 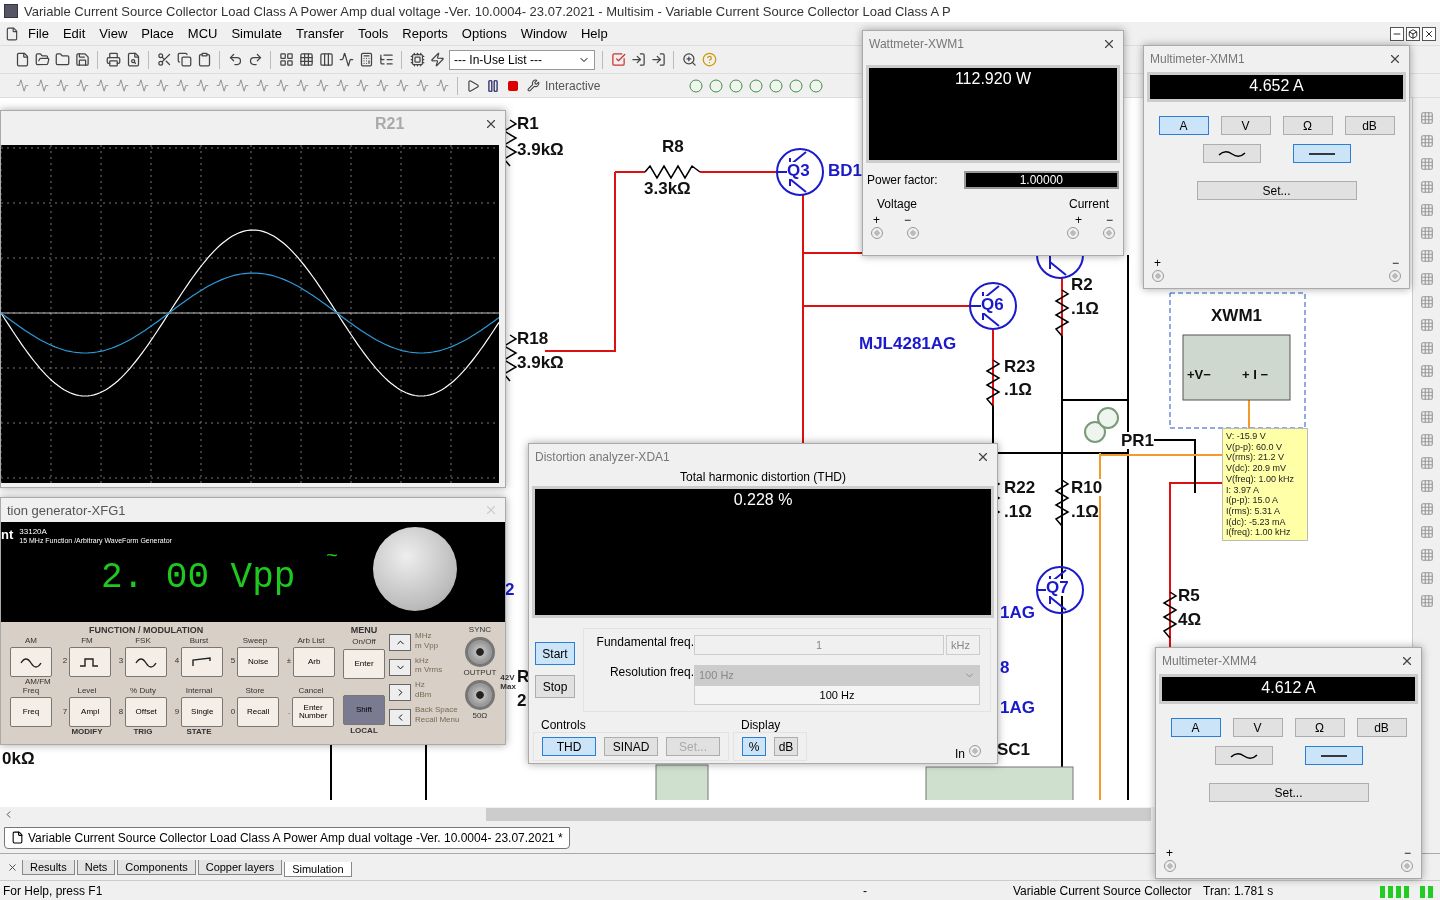 I want to click on grid-view-icon, so click(x=286, y=59).